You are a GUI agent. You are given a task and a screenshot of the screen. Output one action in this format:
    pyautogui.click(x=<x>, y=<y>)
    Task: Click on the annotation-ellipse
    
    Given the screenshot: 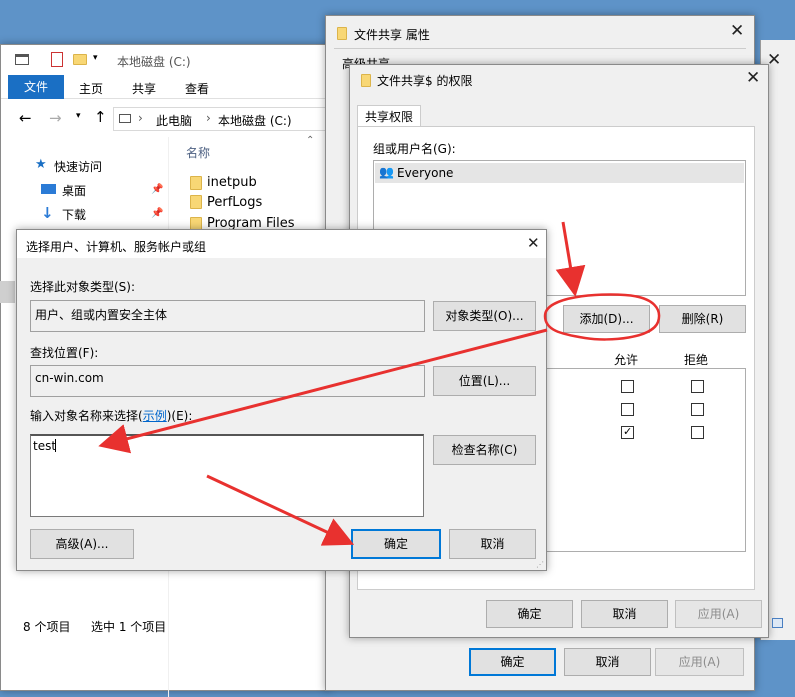 What is the action you would take?
    pyautogui.click(x=602, y=317)
    